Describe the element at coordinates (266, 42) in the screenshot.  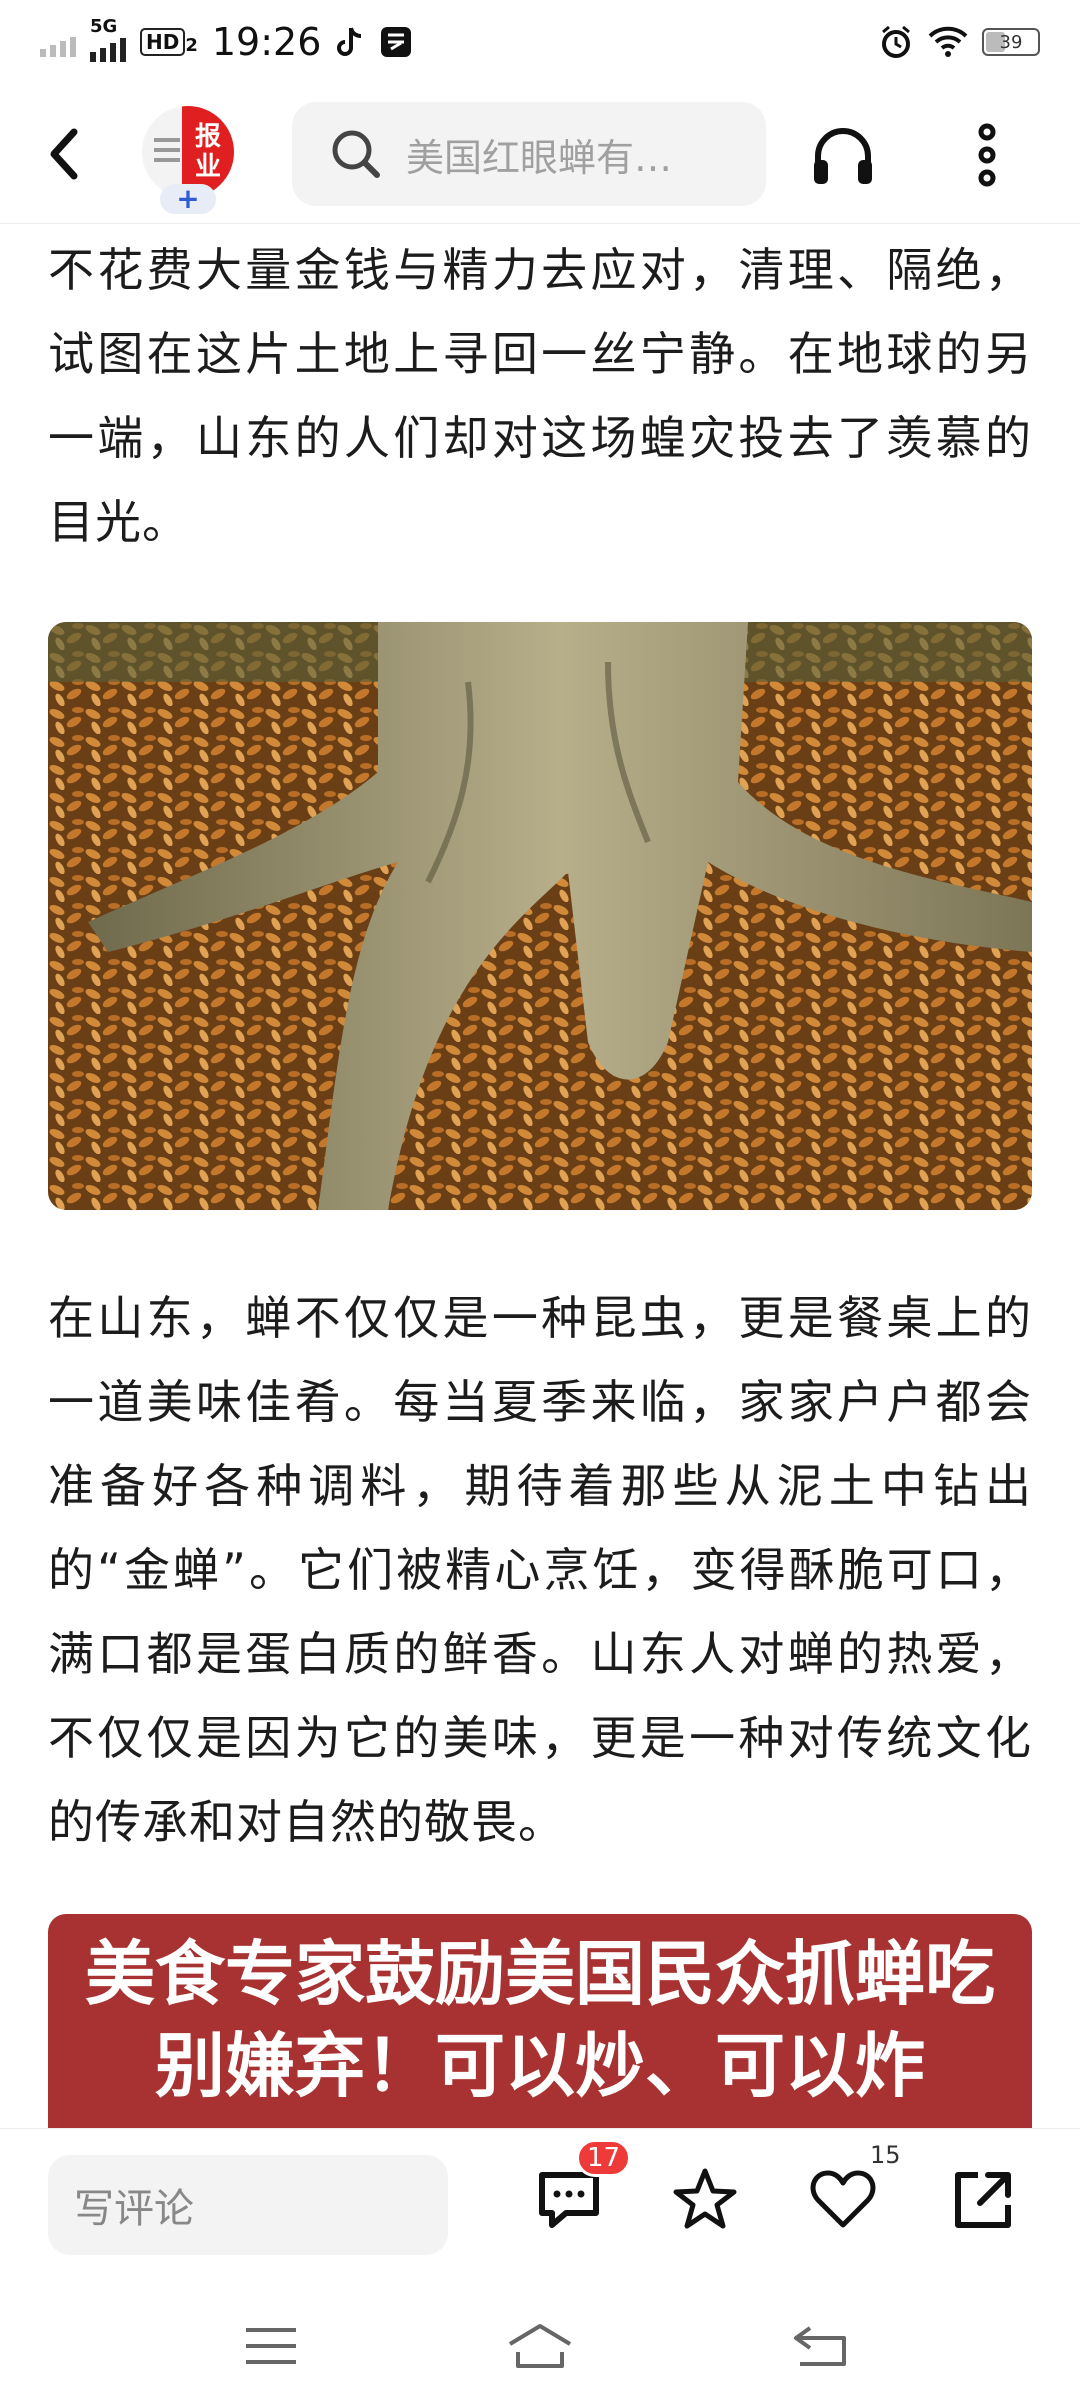
I see `clock: 19:26` at that location.